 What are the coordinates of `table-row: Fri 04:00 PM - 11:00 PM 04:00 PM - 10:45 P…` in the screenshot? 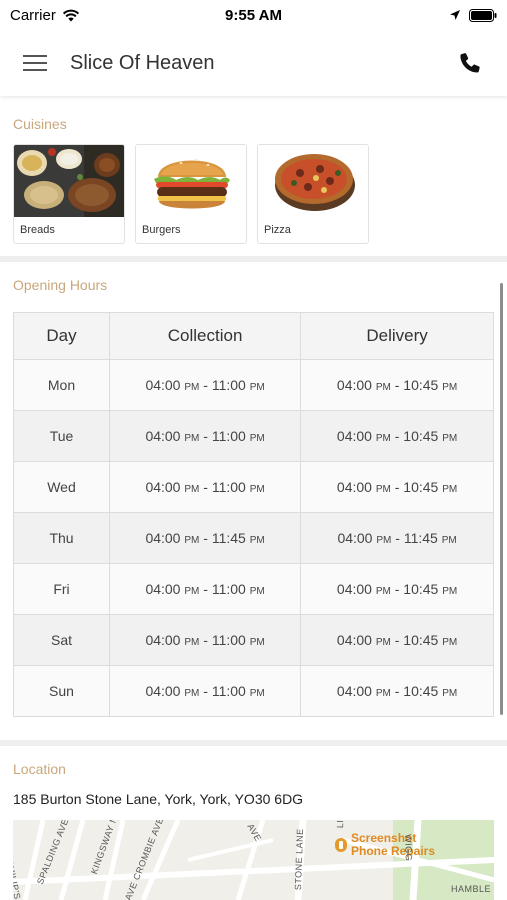 It's located at (253, 589).